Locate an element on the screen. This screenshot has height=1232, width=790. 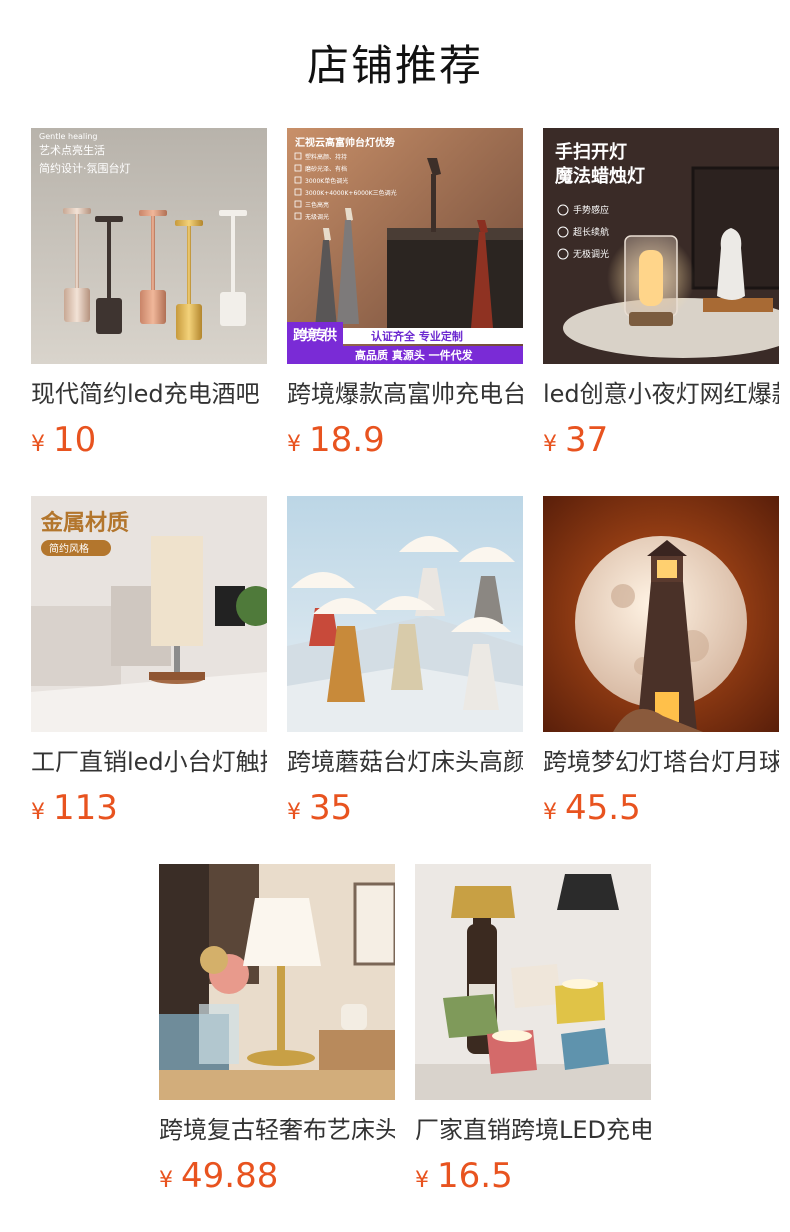
feature-text: 三色高亮 is located at coordinates (317, 205).